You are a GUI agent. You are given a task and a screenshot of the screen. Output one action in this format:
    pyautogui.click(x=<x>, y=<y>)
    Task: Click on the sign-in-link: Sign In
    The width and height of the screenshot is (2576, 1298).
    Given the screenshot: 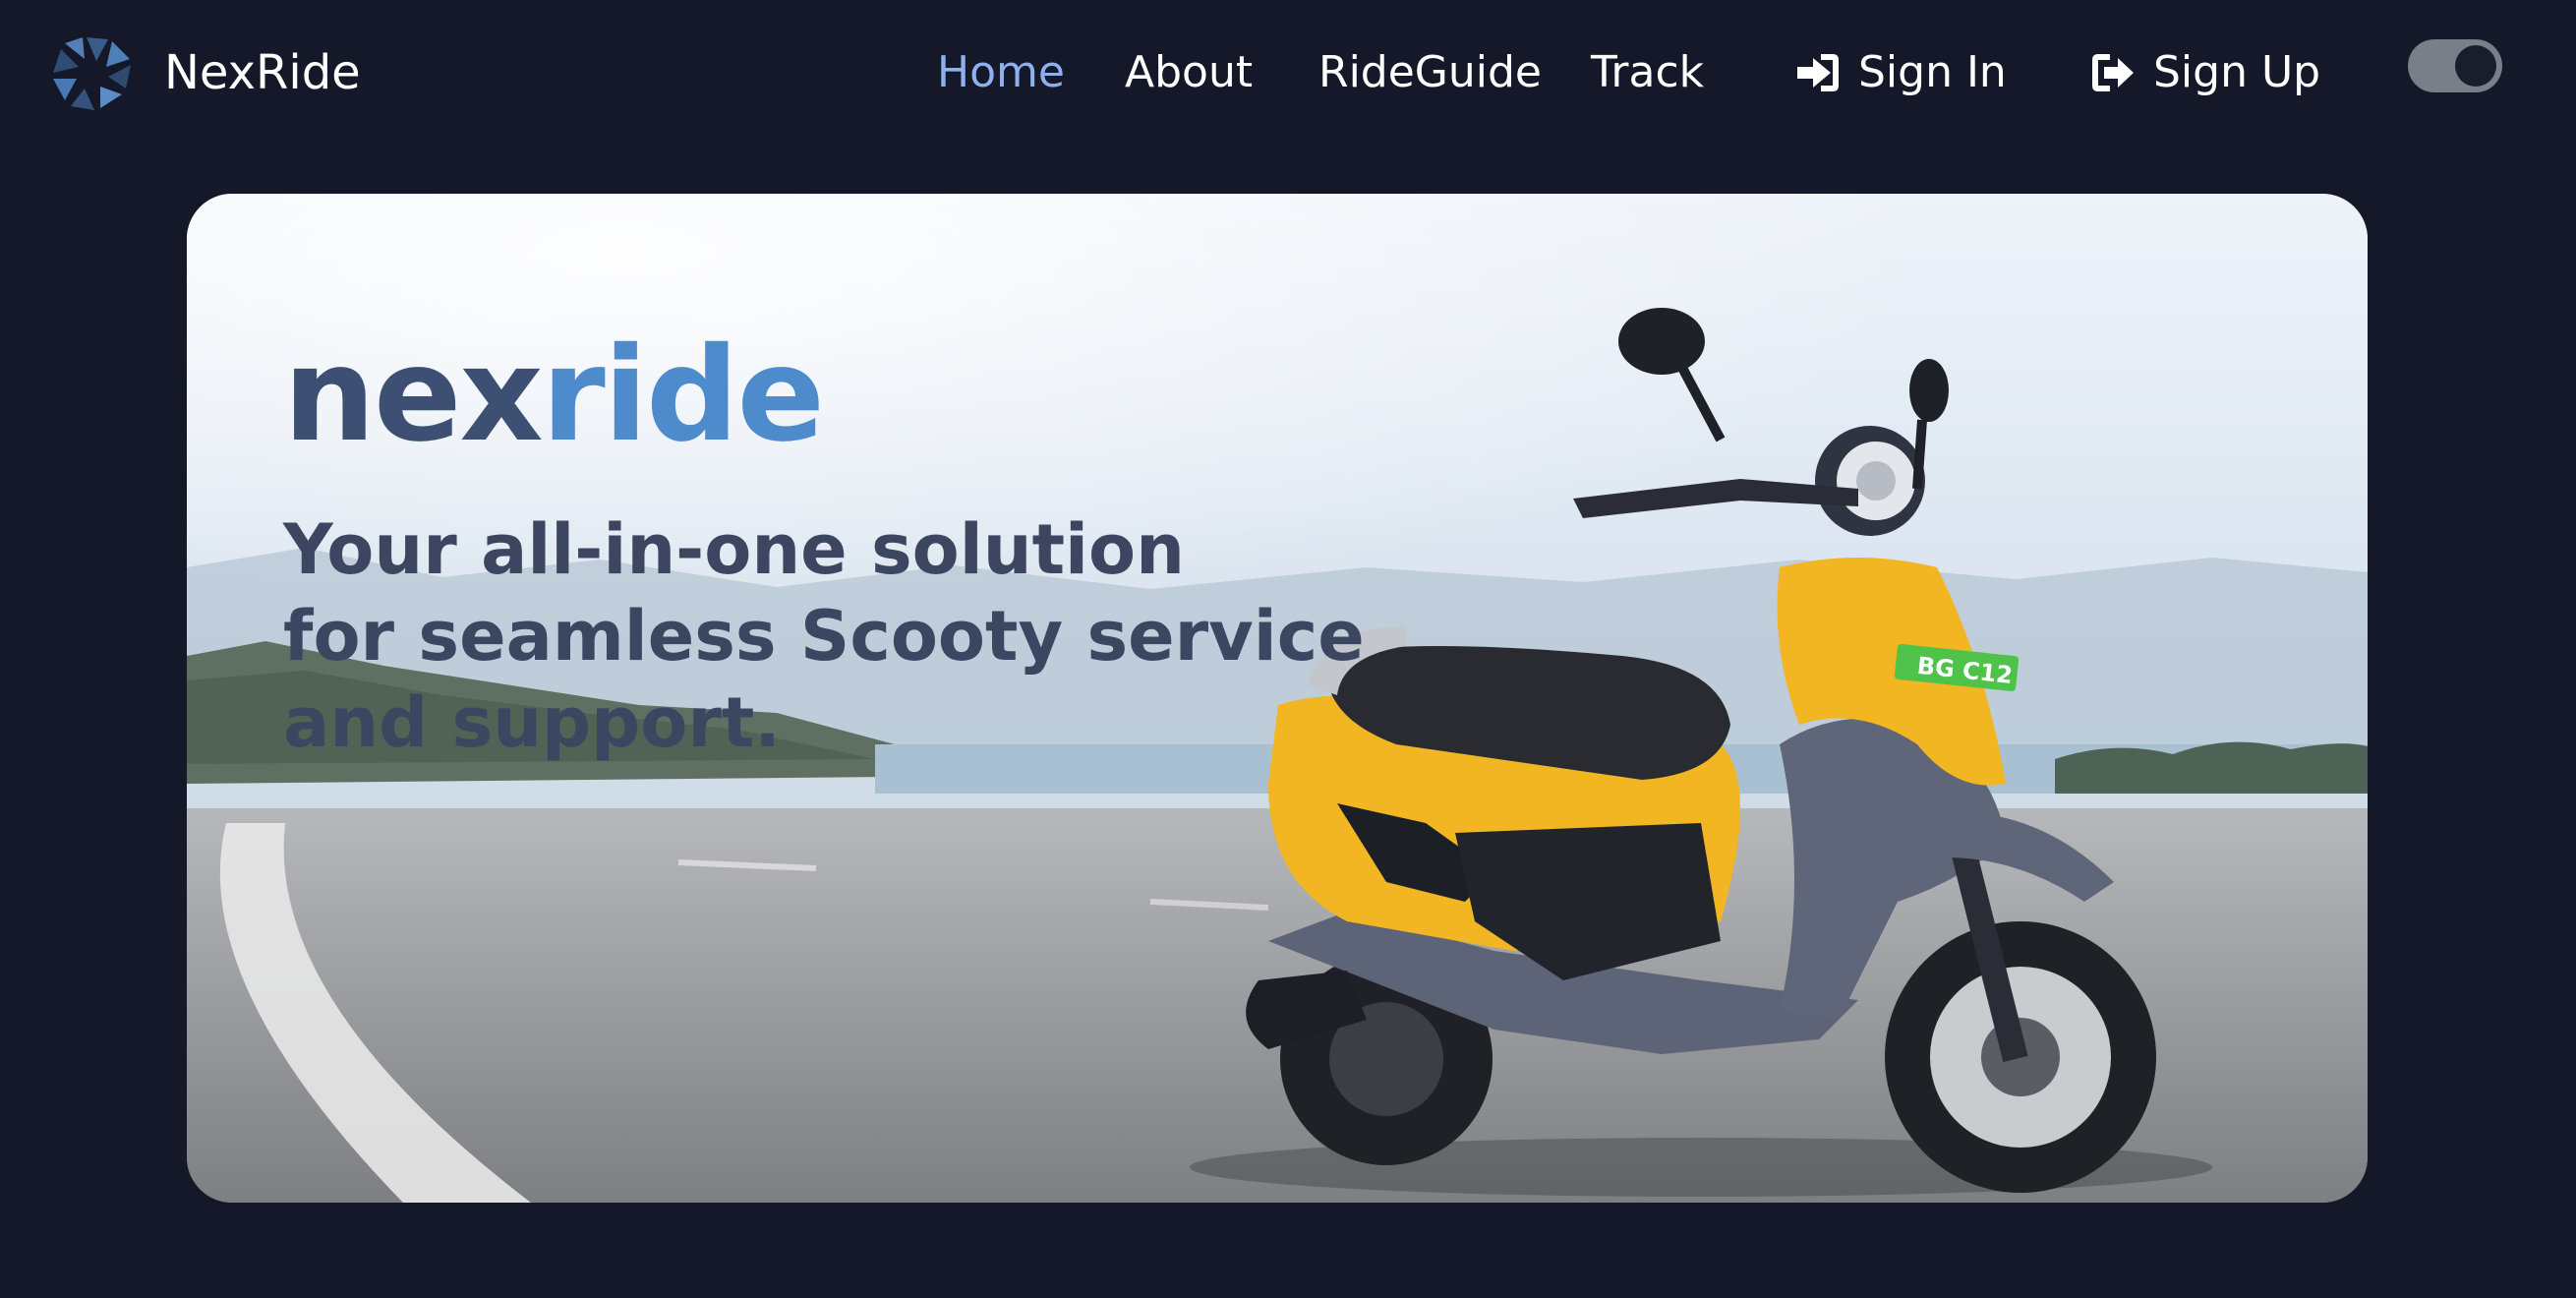 What is the action you would take?
    pyautogui.click(x=1901, y=72)
    